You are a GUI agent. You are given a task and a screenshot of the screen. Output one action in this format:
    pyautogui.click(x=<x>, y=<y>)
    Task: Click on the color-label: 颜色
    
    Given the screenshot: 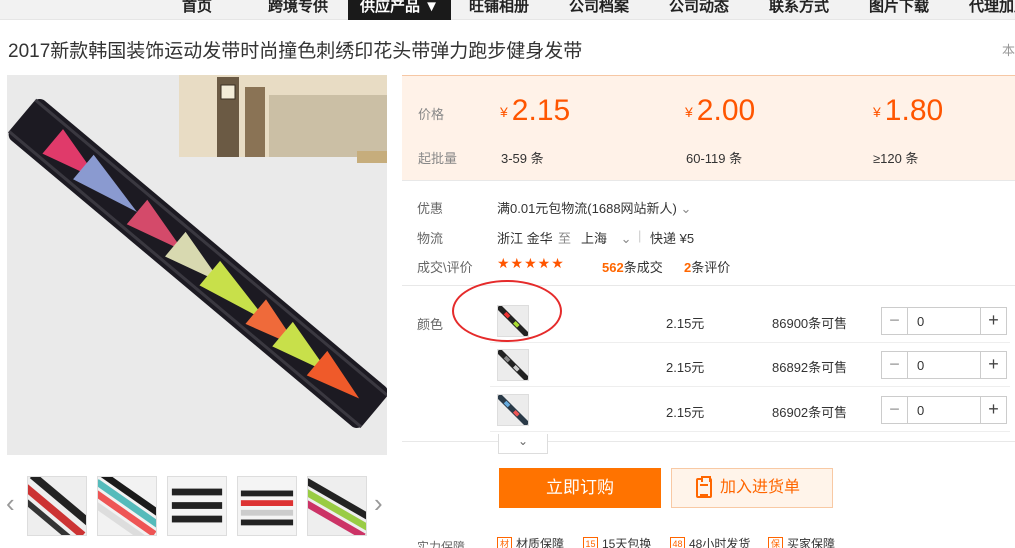 What is the action you would take?
    pyautogui.click(x=430, y=324)
    